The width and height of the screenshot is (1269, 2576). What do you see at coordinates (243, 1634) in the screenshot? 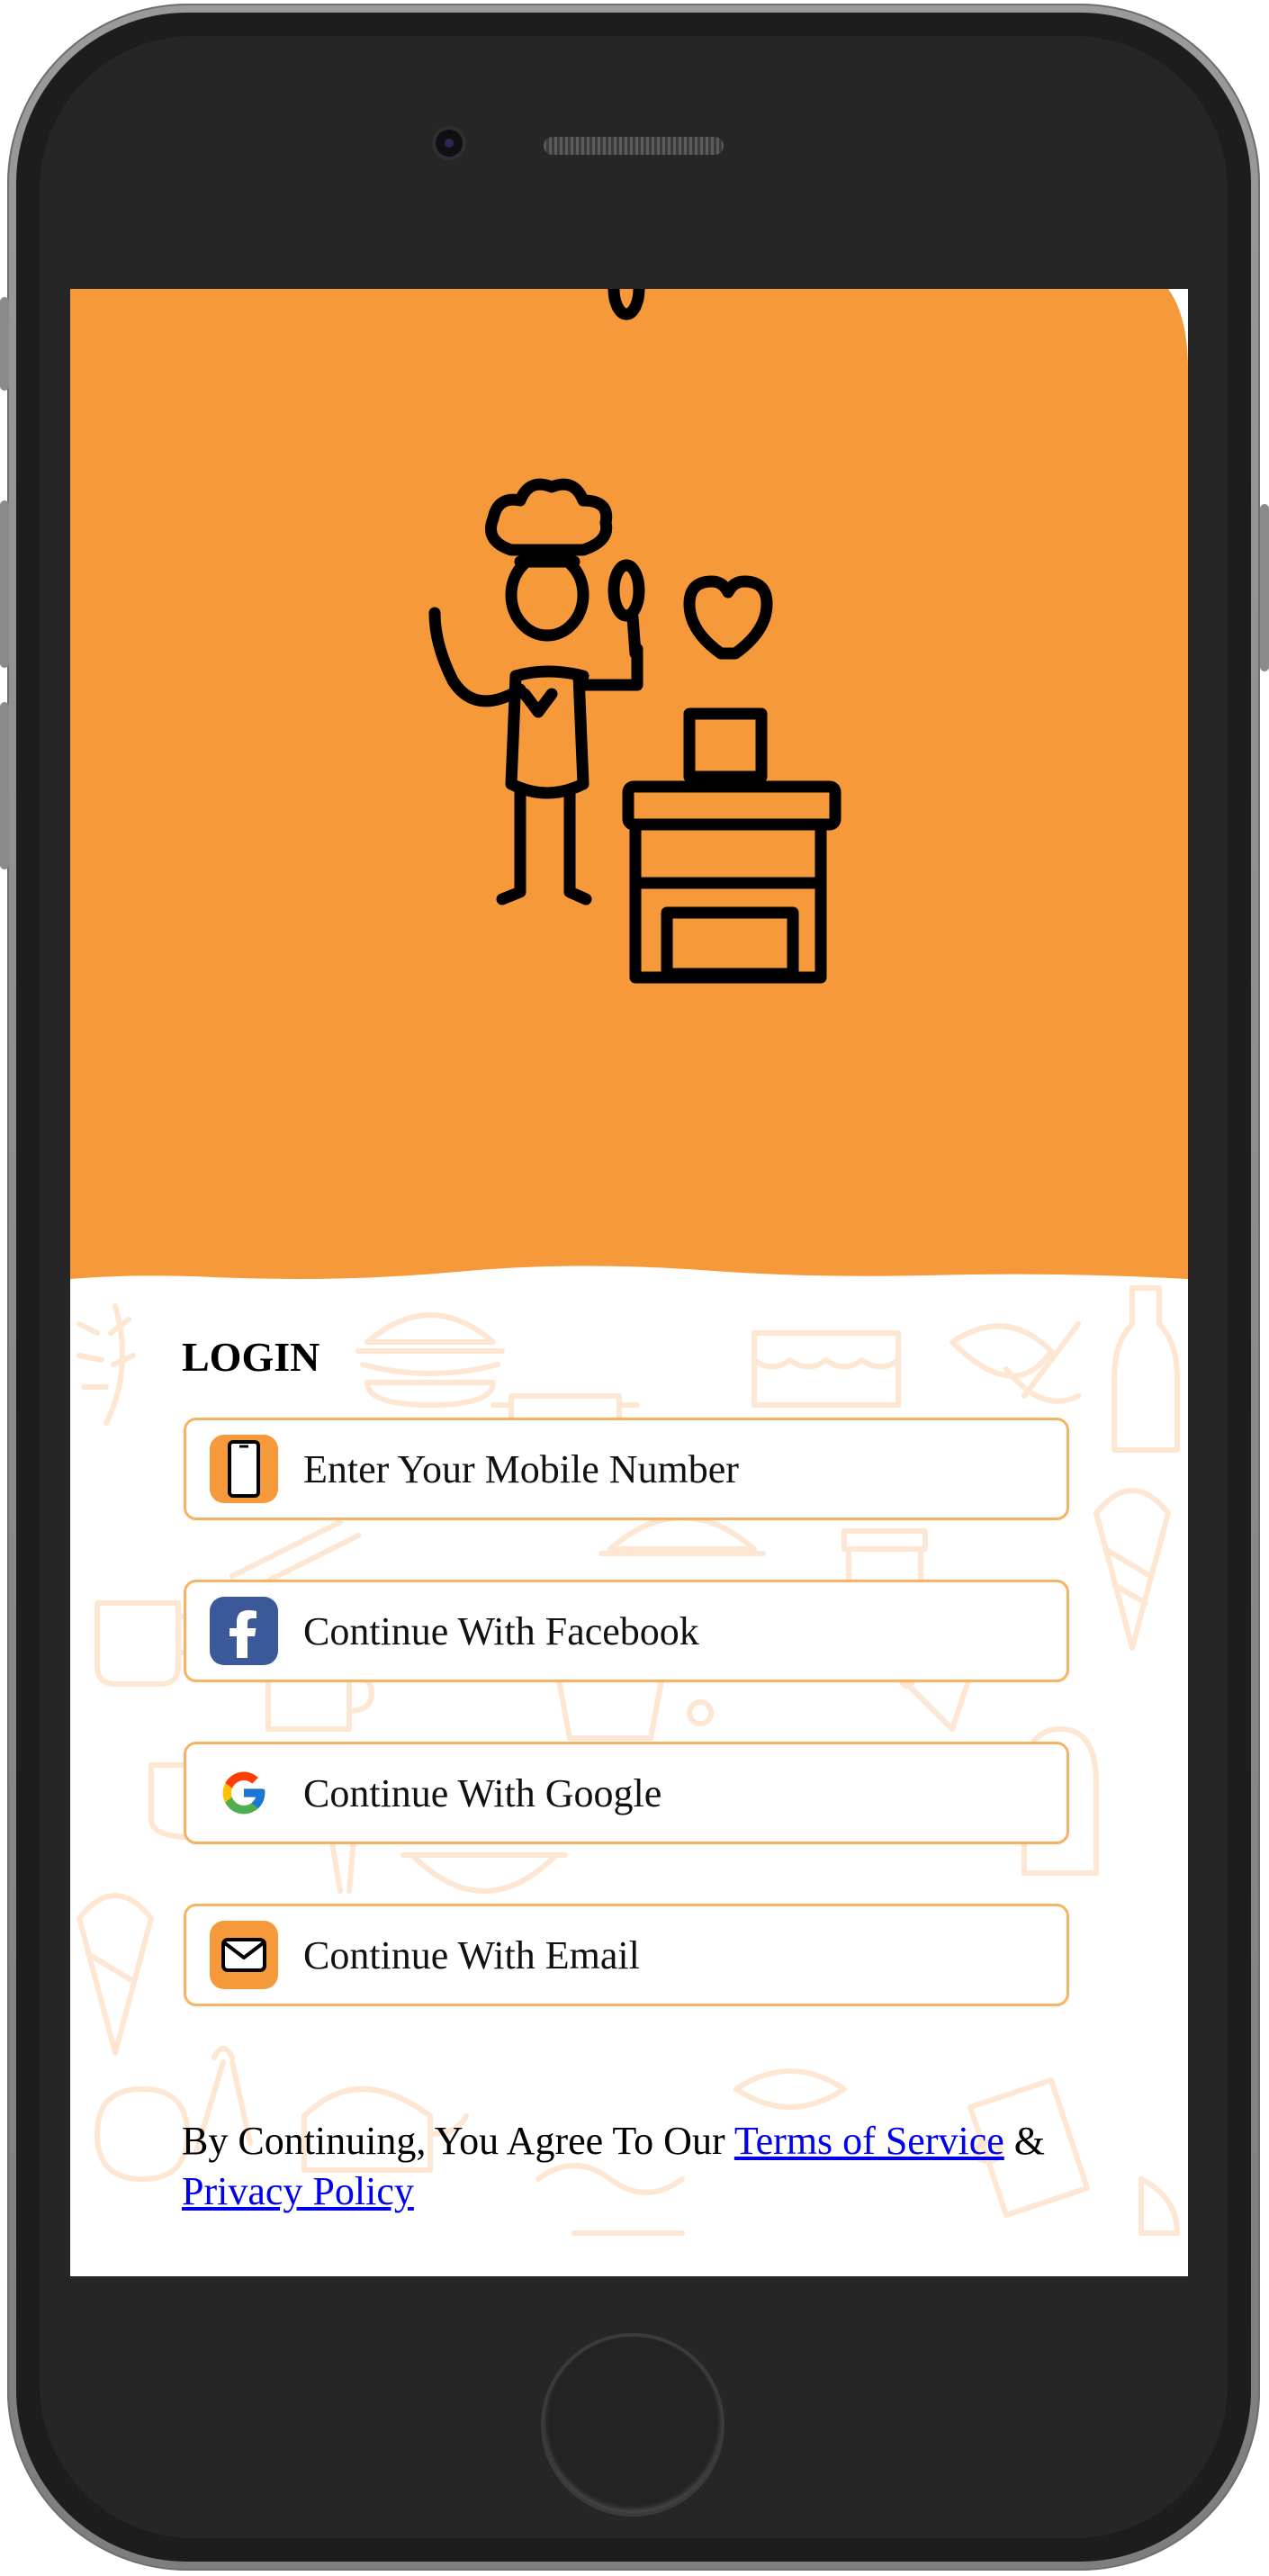
I see `facebook-glyph` at bounding box center [243, 1634].